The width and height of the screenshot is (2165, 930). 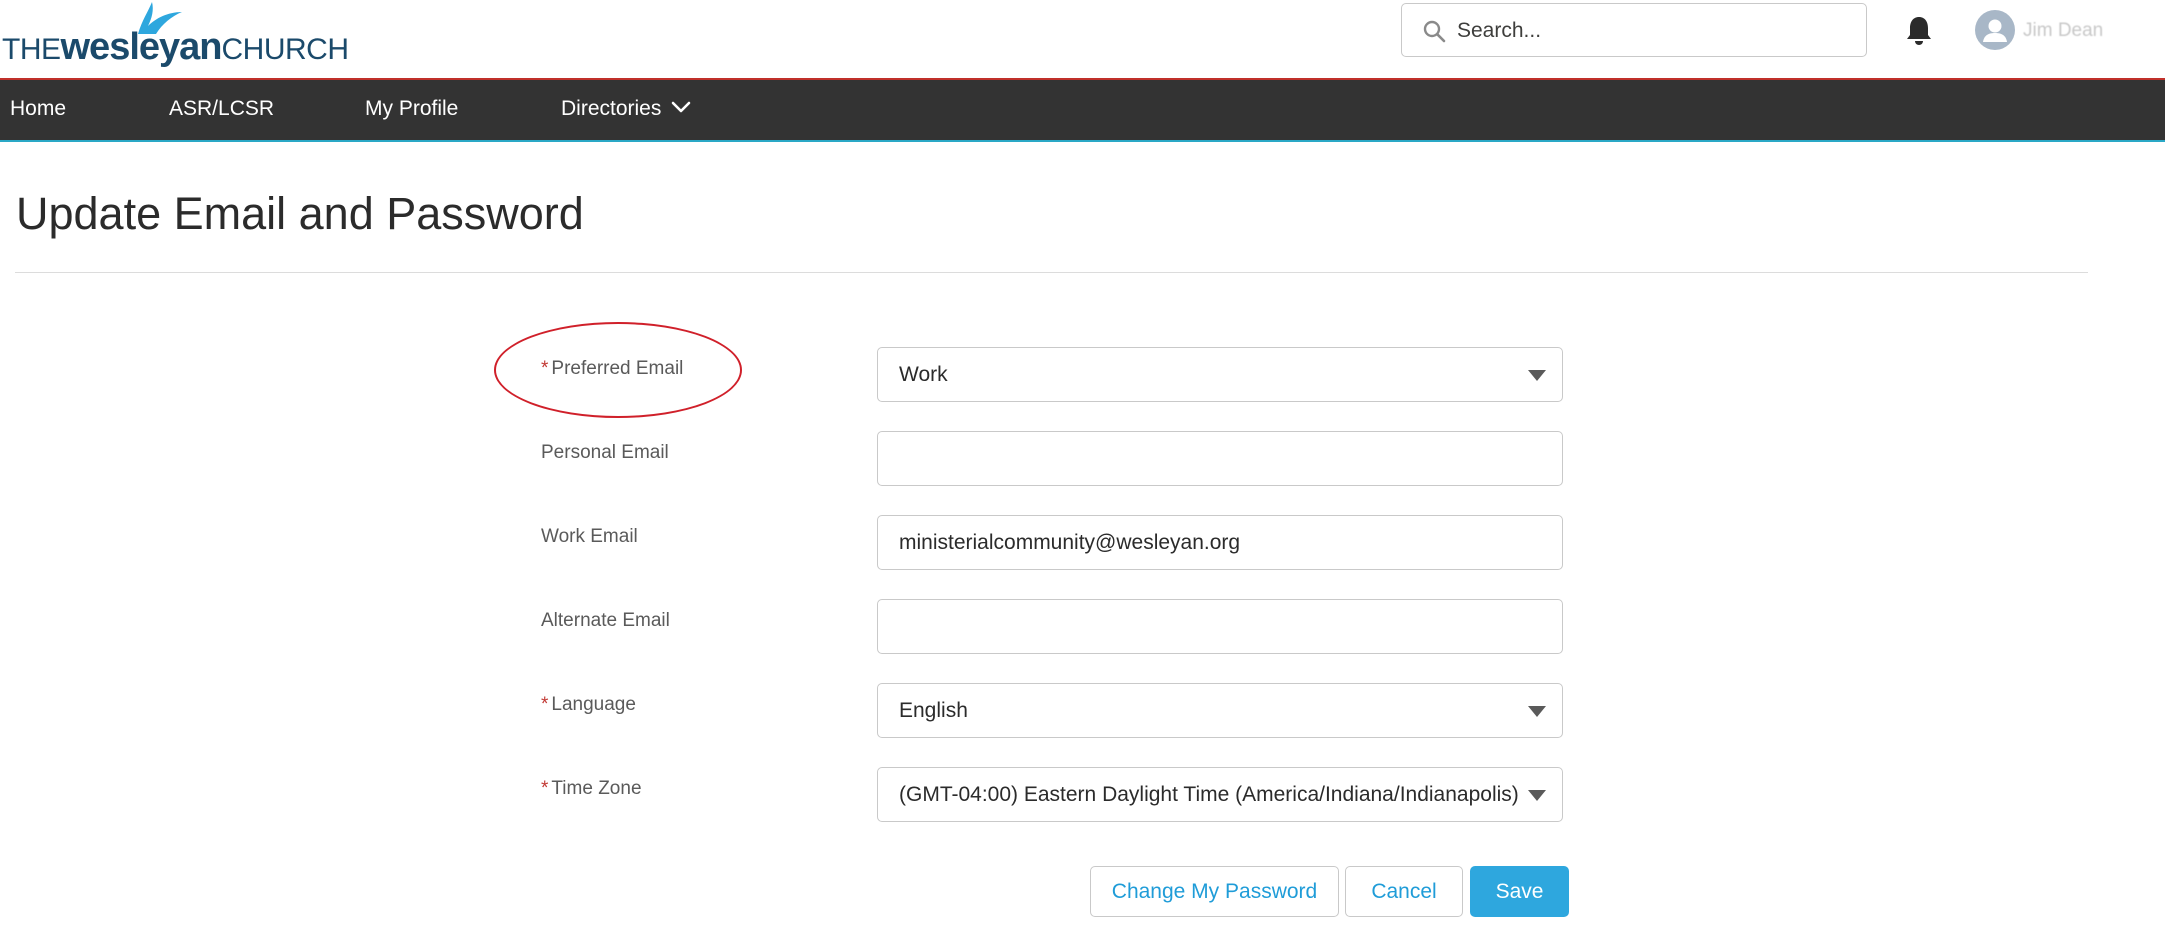 I want to click on search-box, so click(x=1634, y=30).